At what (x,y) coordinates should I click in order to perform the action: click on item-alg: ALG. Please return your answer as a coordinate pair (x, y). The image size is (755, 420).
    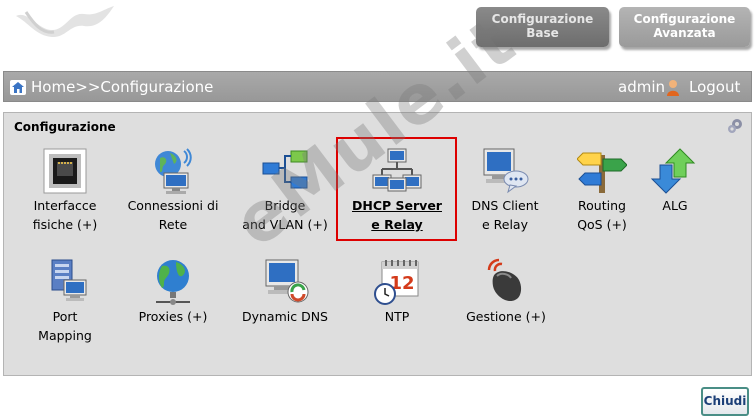
    Looking at the image, I should click on (675, 180).